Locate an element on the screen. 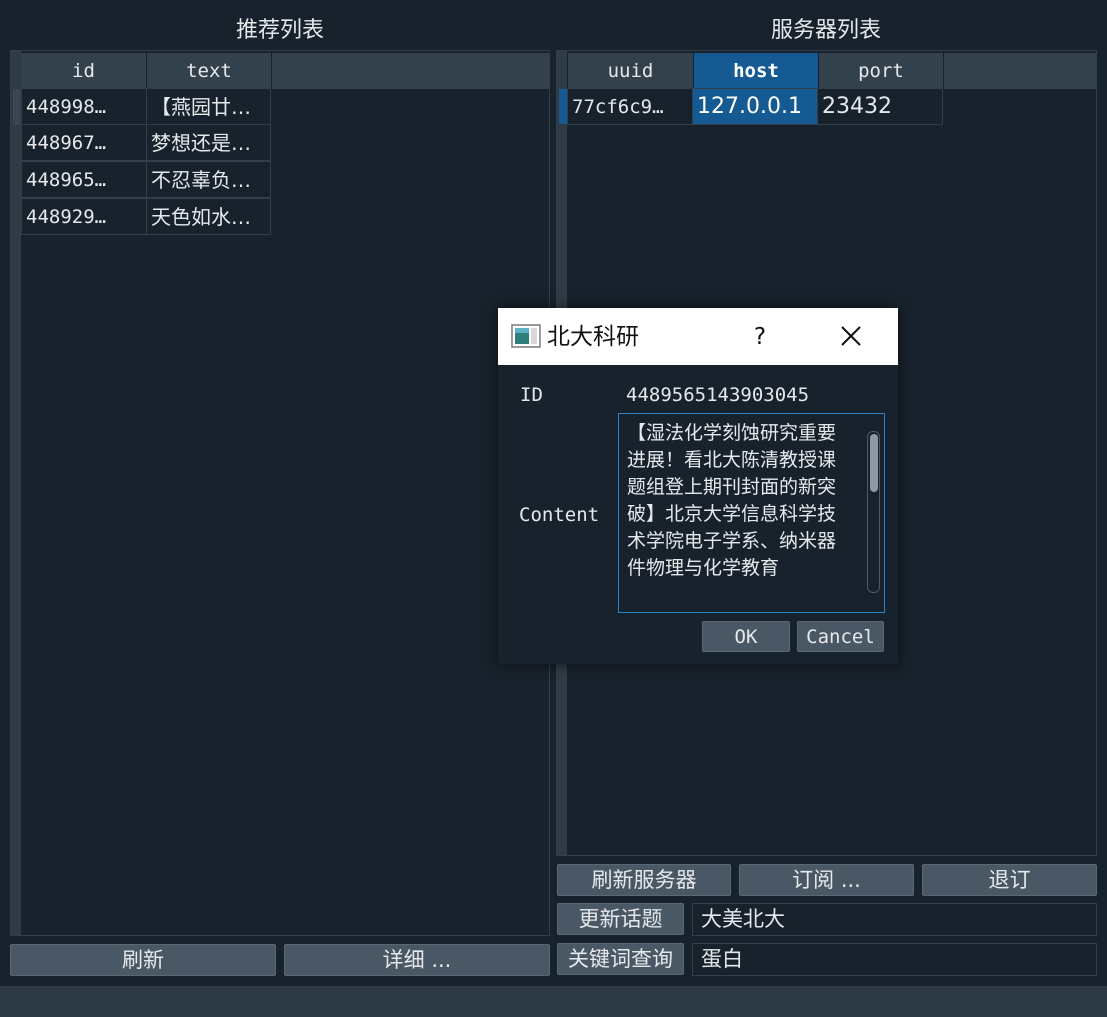  dialog-title-bar: 北大科研 ? is located at coordinates (698, 336).